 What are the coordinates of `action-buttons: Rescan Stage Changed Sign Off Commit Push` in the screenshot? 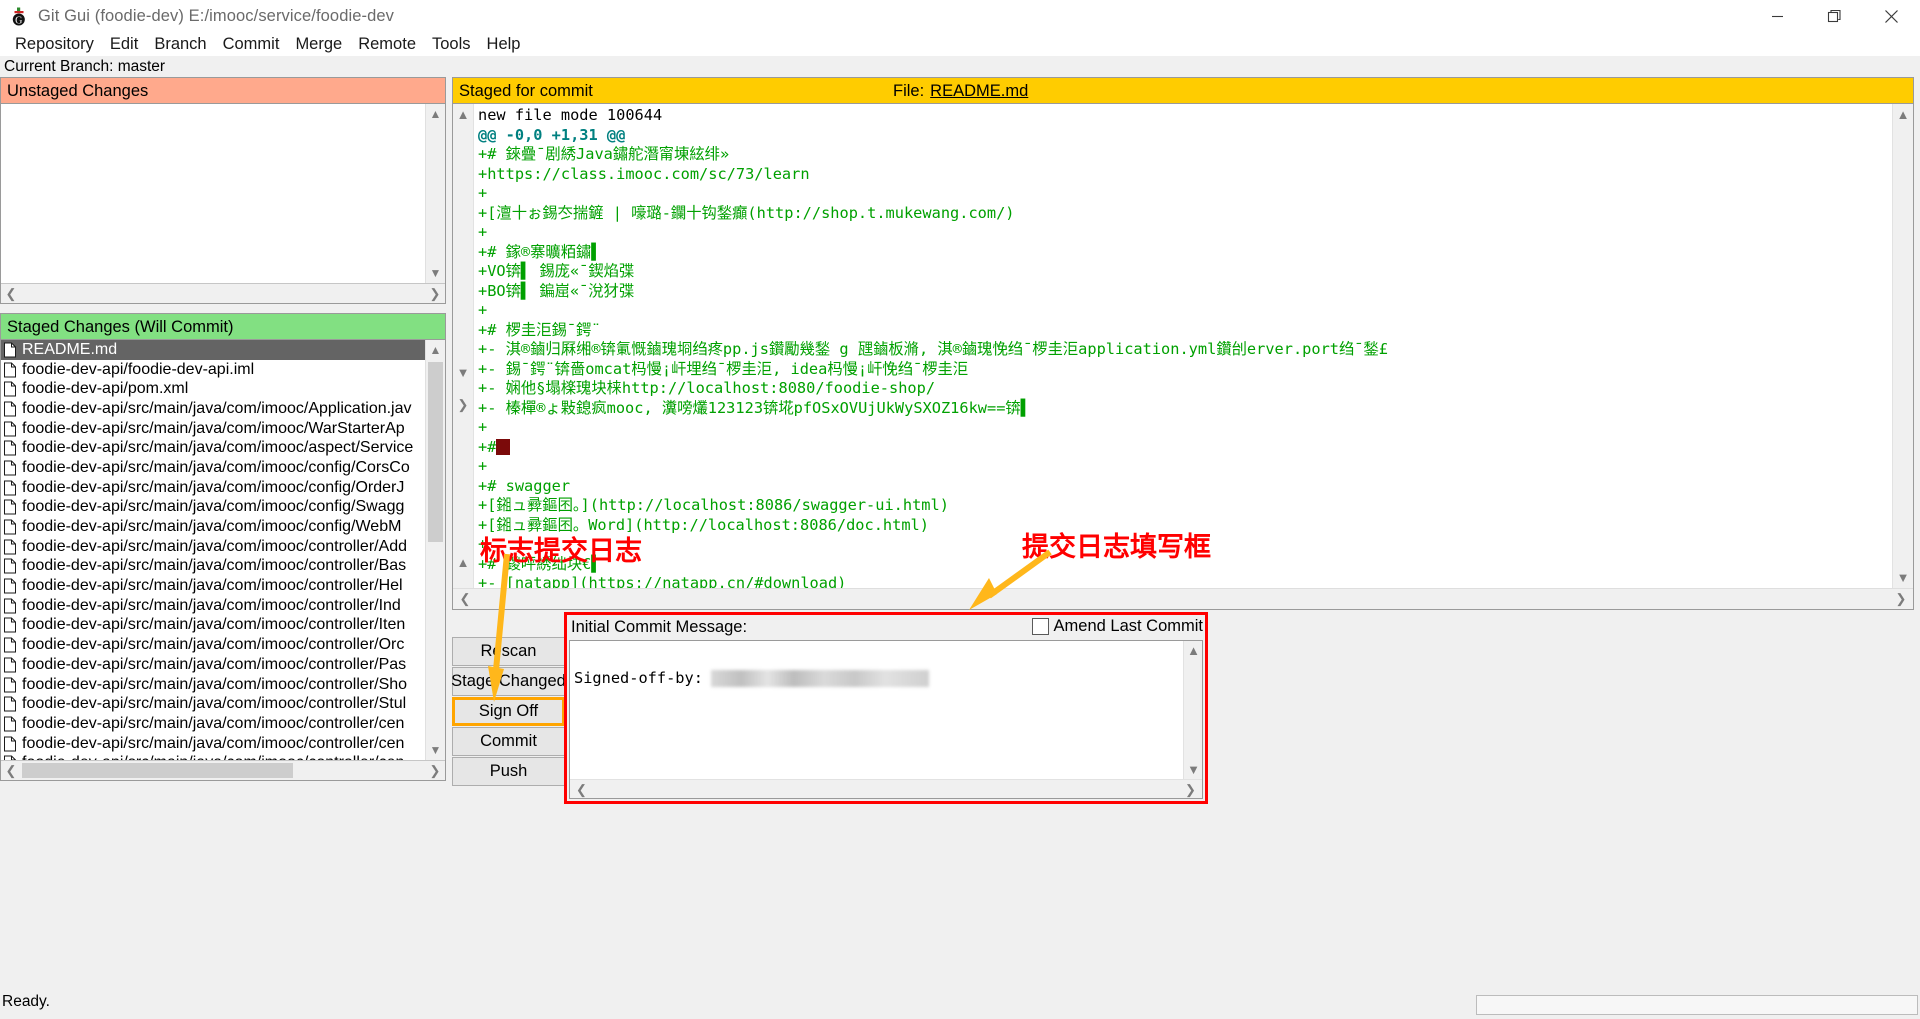 It's located at (508, 712).